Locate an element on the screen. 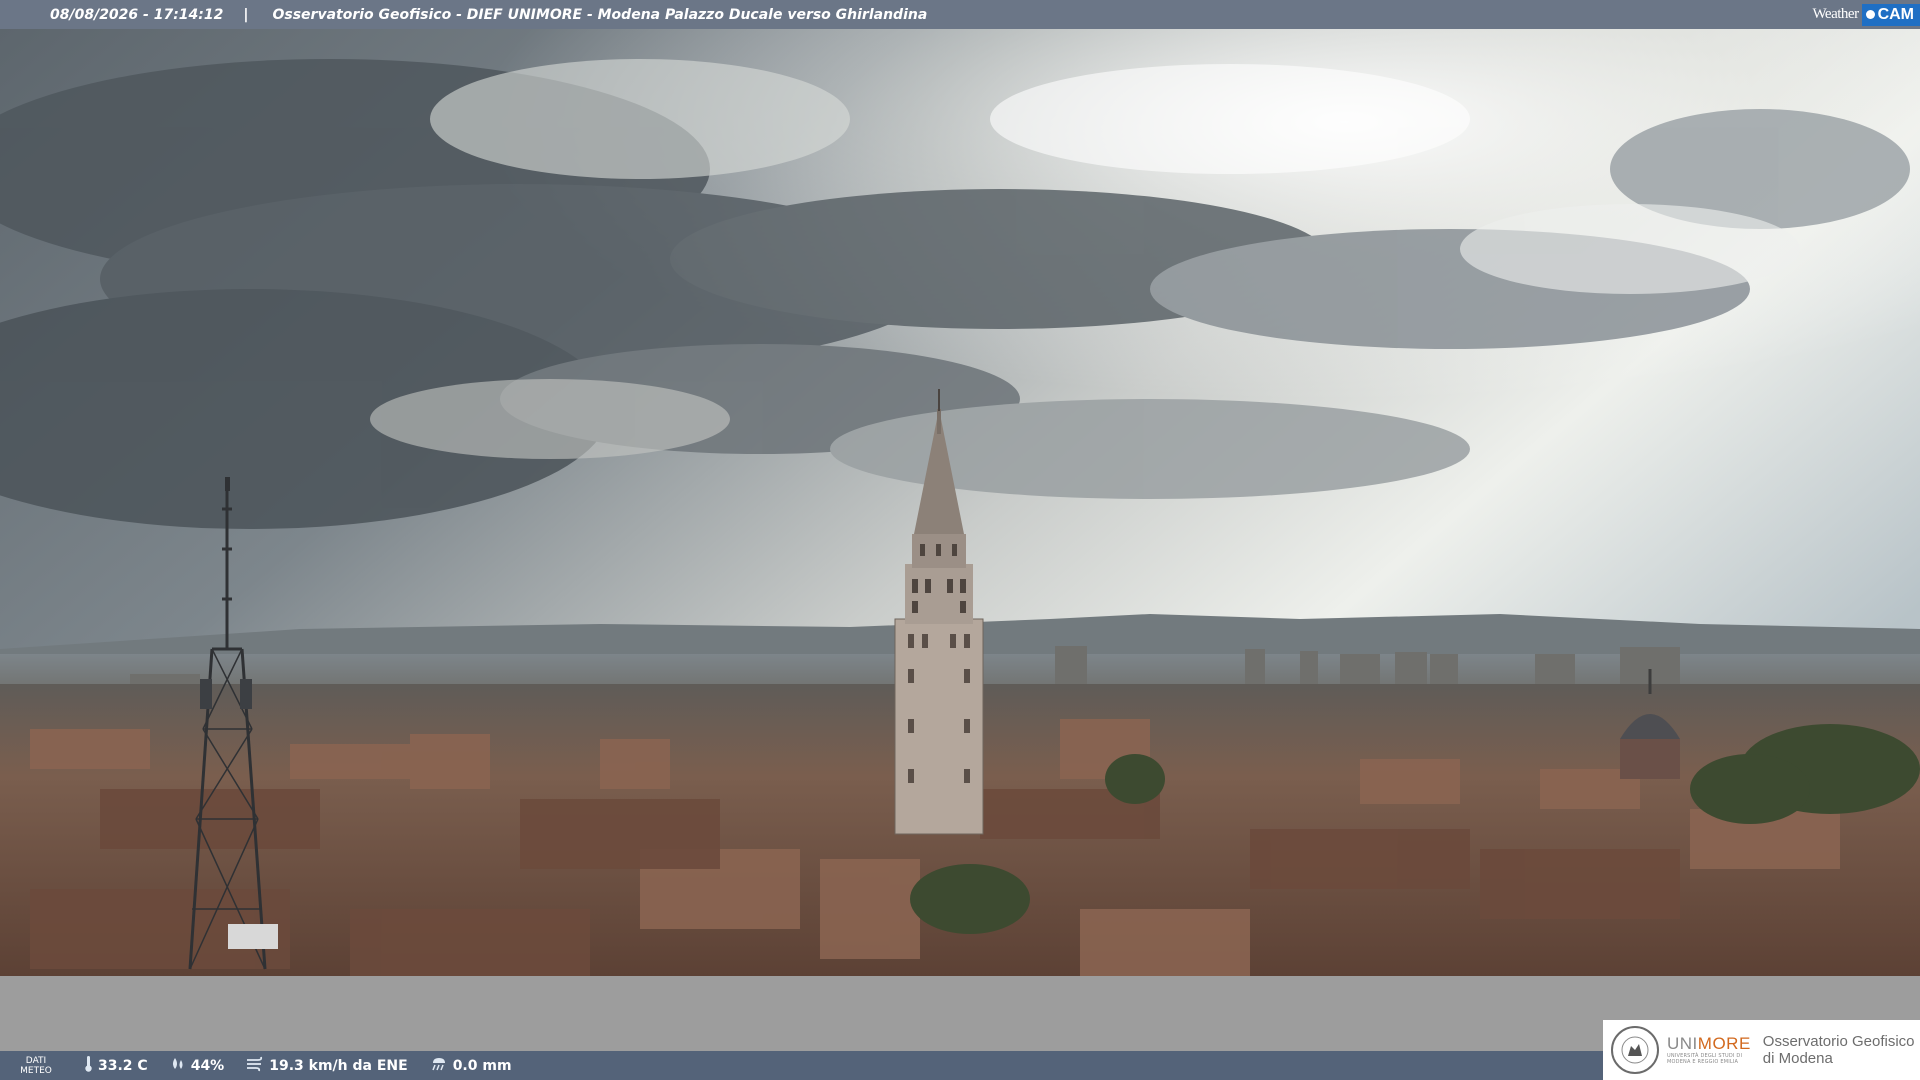  weathercam-logo-cam: CAM is located at coordinates (1890, 14).